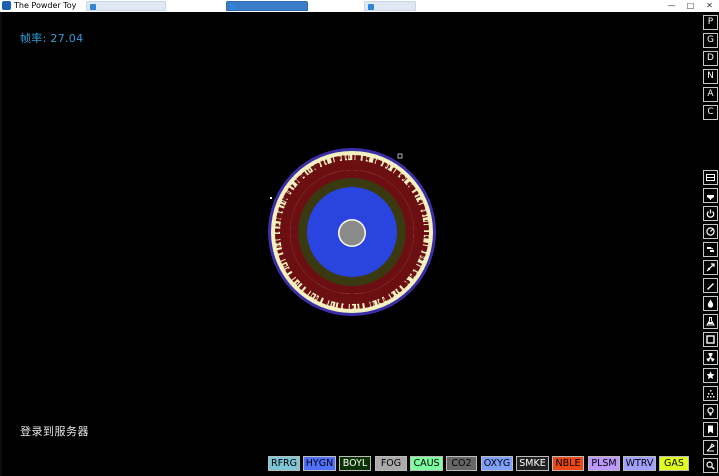 This screenshot has width=719, height=476. I want to click on element-button-rfrg: RFRG, so click(284, 463).